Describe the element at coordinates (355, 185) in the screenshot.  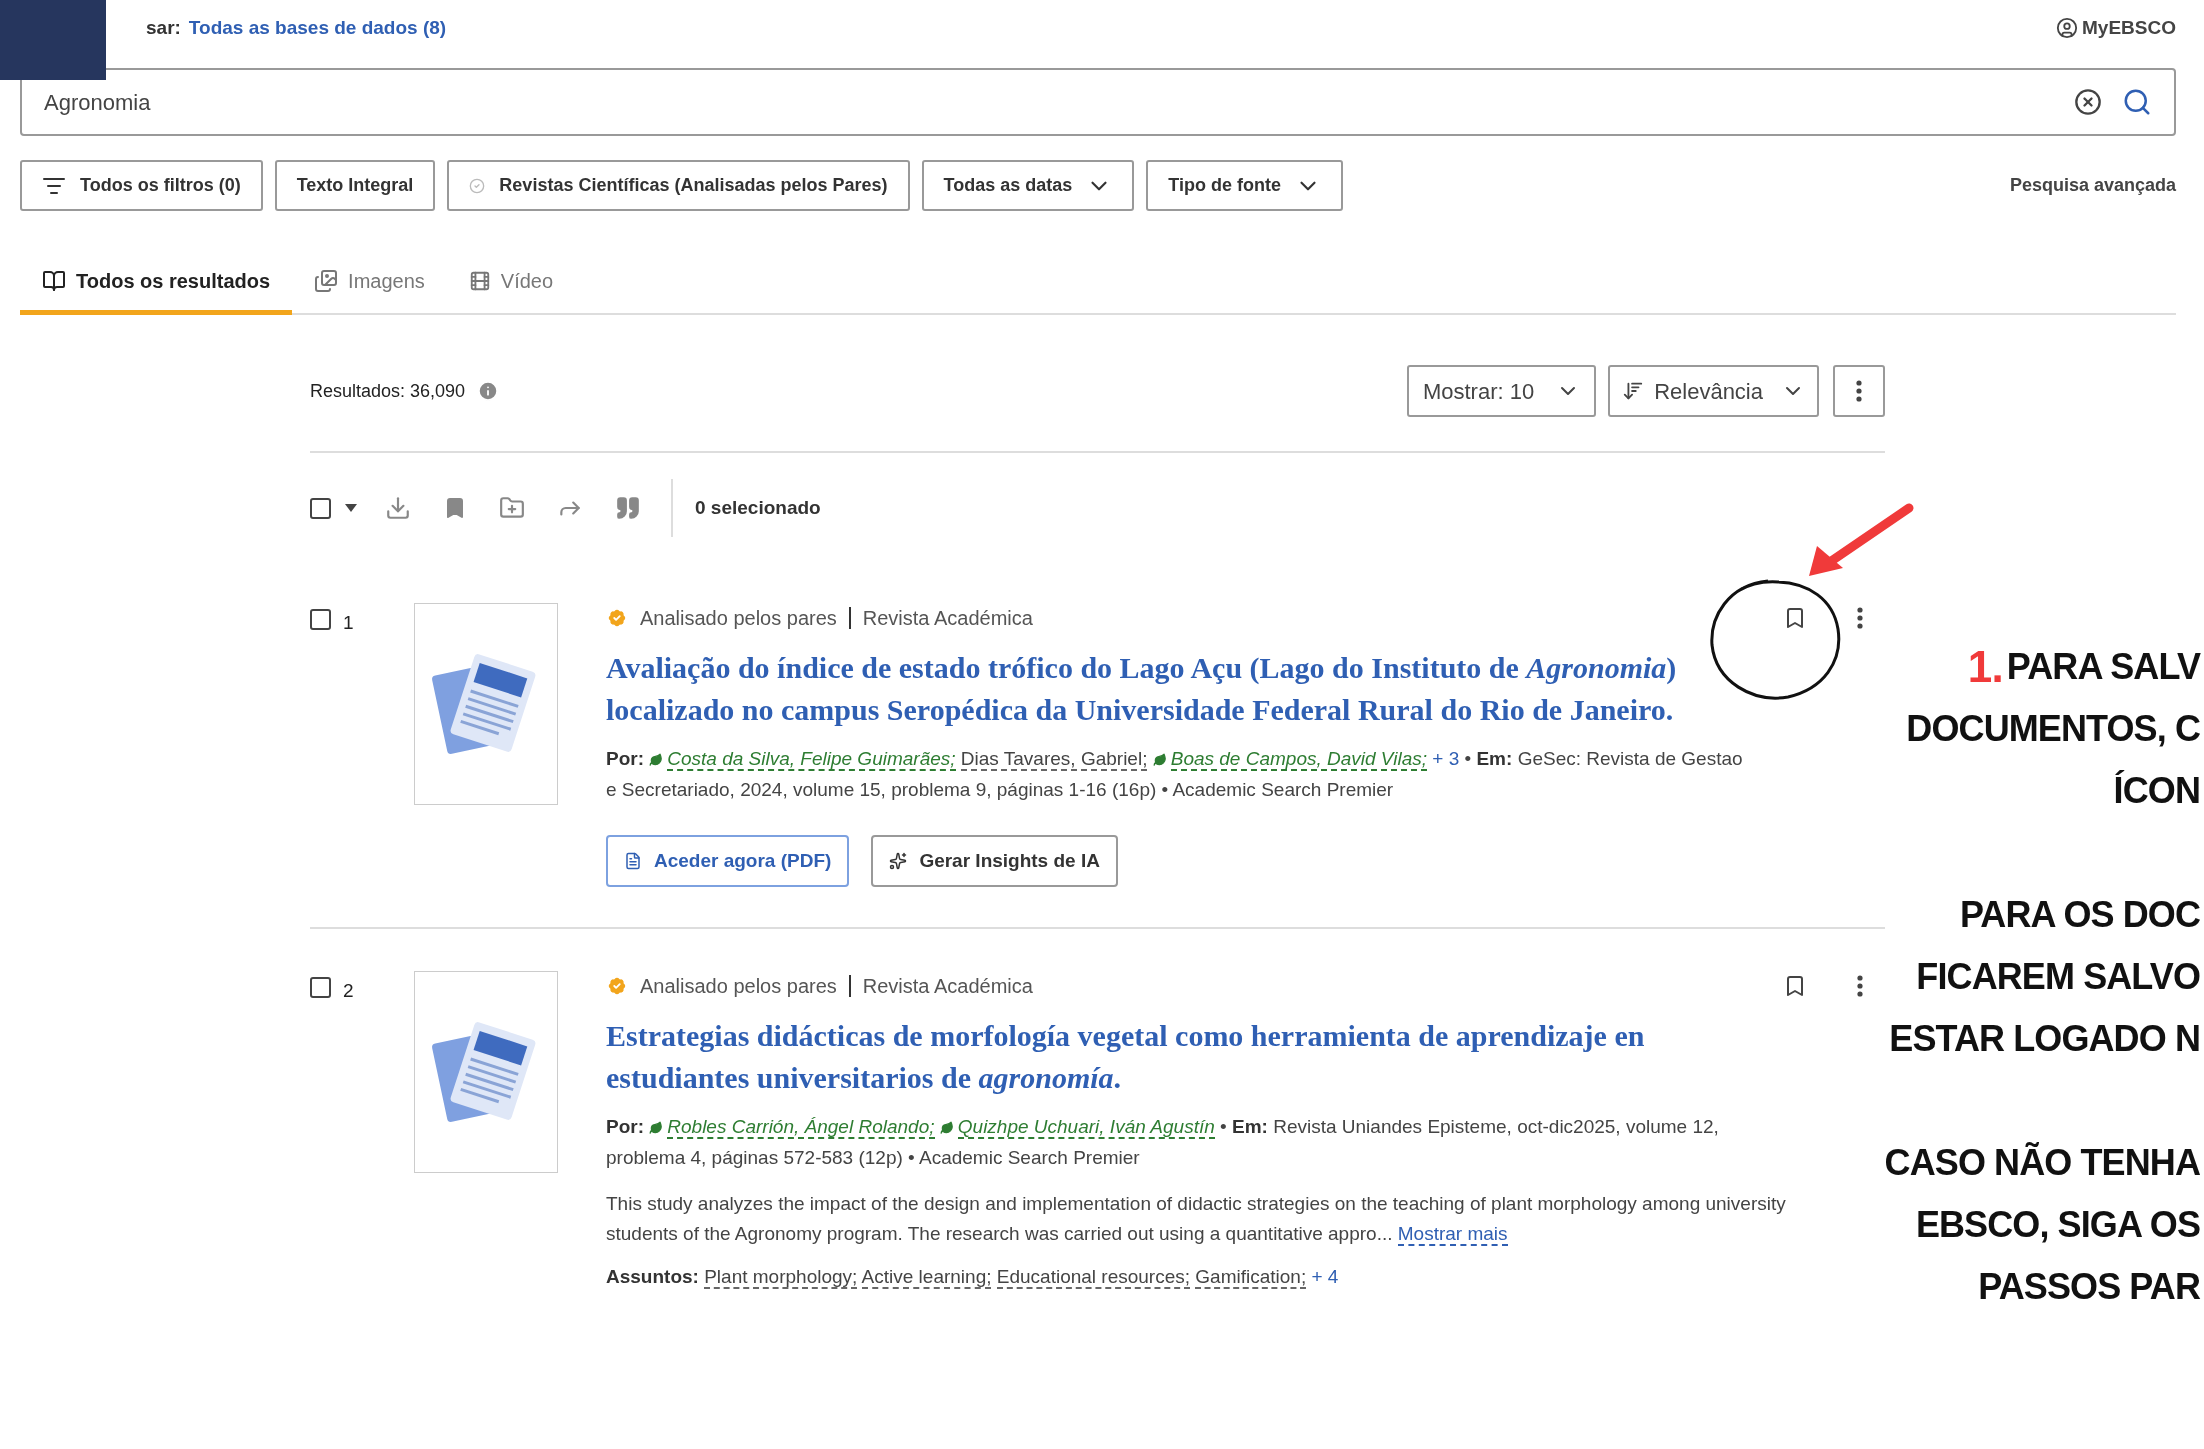
I see `filter-button: Texto Integral` at that location.